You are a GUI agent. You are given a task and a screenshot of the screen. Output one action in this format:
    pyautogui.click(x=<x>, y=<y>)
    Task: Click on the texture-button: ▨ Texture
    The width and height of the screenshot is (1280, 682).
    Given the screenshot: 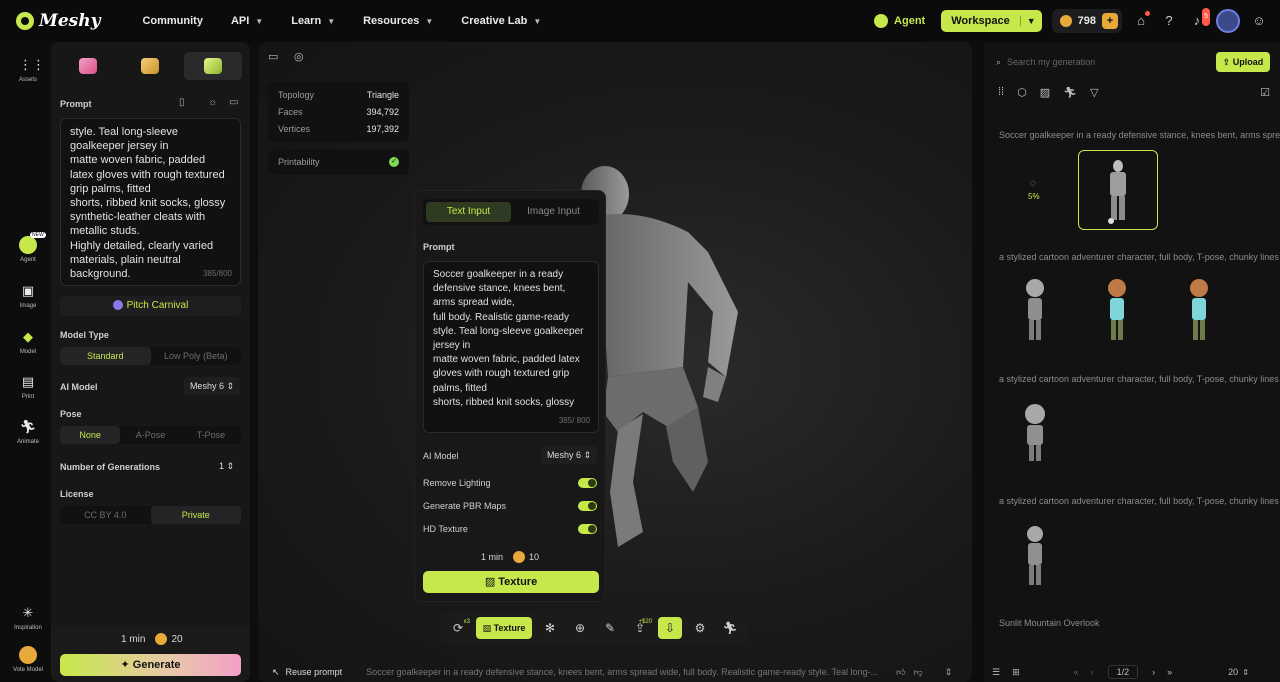 What is the action you would take?
    pyautogui.click(x=511, y=582)
    